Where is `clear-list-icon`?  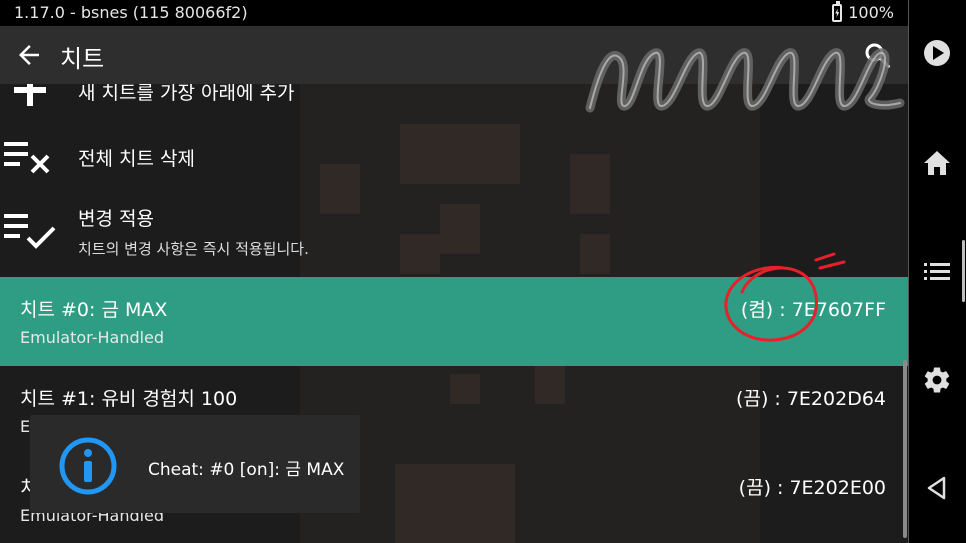 clear-list-icon is located at coordinates (27, 158).